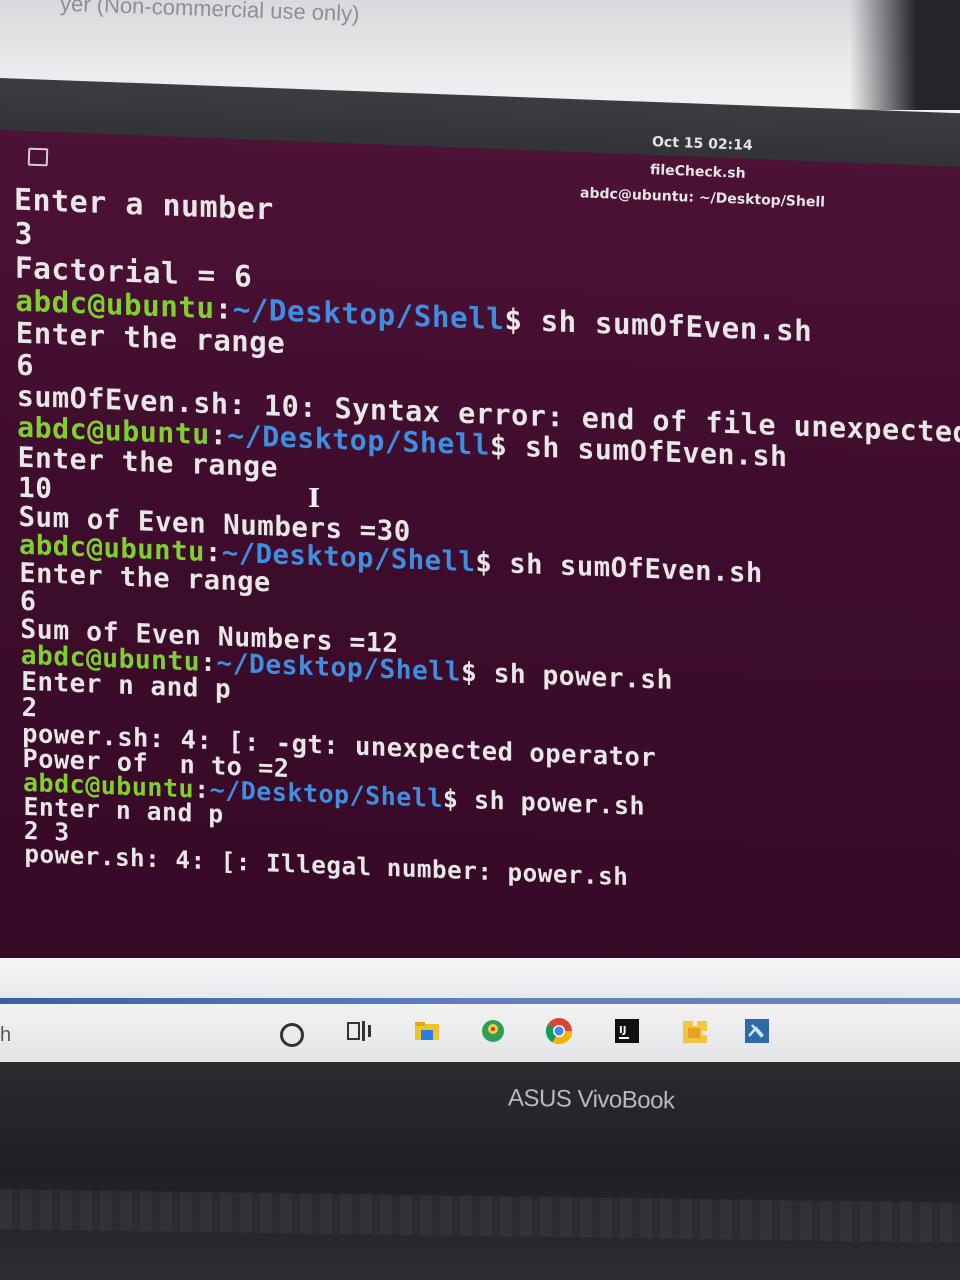 This screenshot has width=960, height=1280. I want to click on task-view-icon, so click(359, 1031).